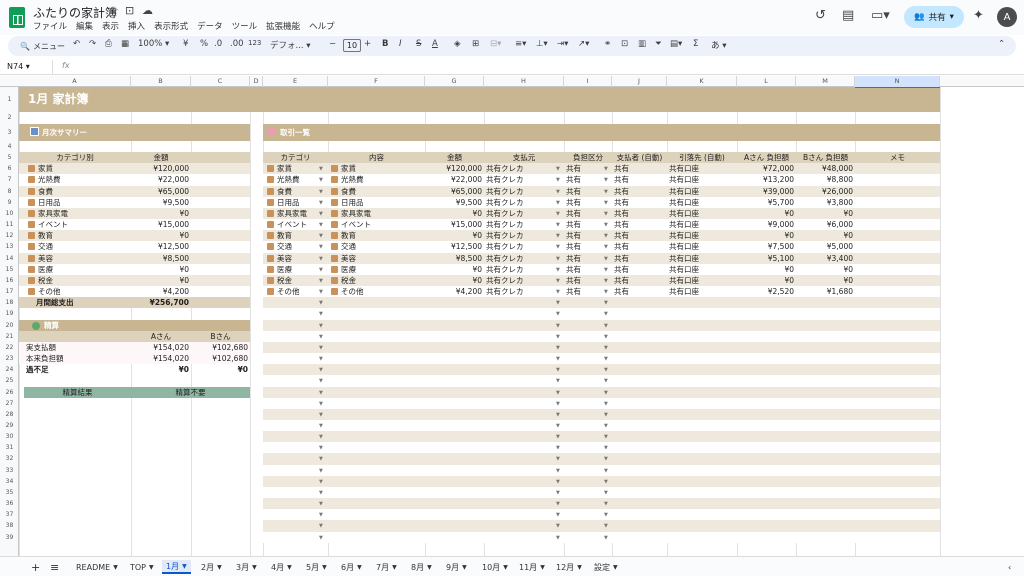 Image resolution: width=1024 pixels, height=576 pixels. What do you see at coordinates (9, 280) in the screenshot?
I see `row-header: 16` at bounding box center [9, 280].